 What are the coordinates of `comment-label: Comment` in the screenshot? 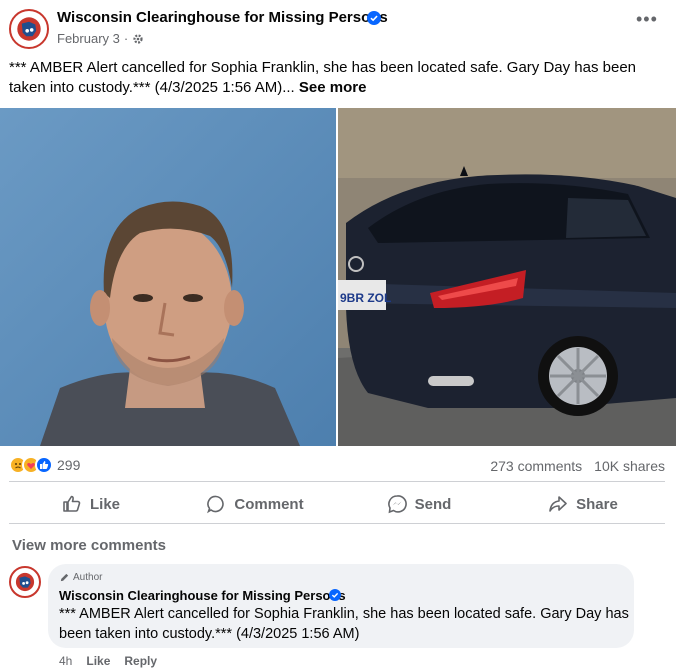 It's located at (269, 504).